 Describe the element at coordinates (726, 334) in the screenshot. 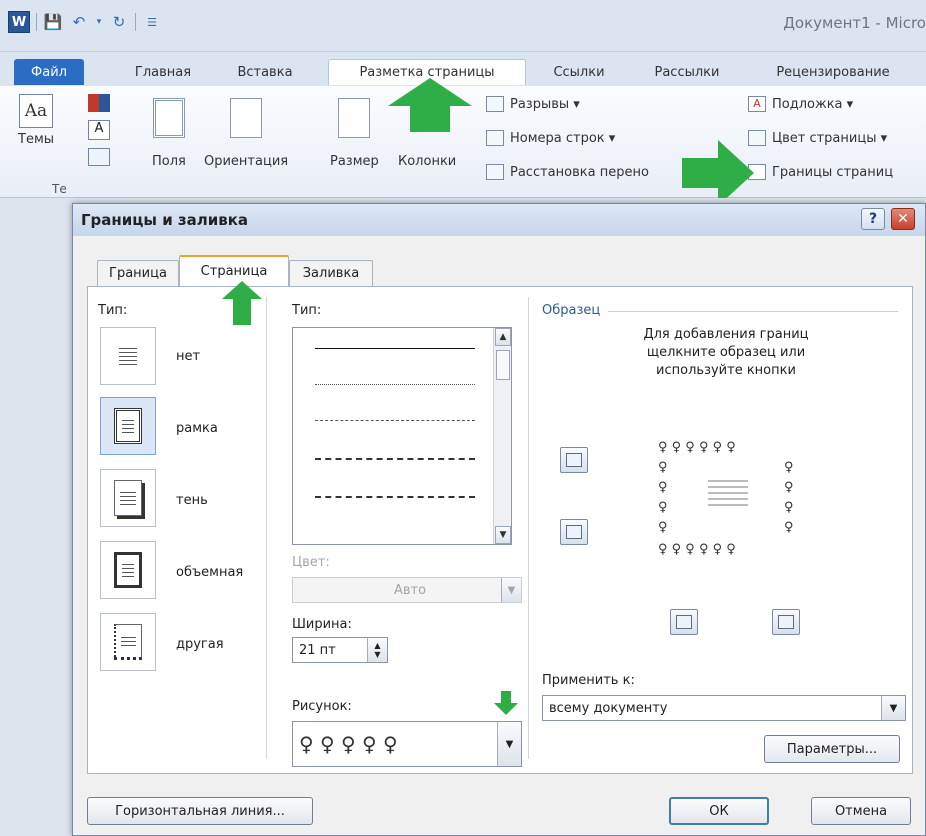

I see `preview-hint-1: Для добавления границ` at that location.